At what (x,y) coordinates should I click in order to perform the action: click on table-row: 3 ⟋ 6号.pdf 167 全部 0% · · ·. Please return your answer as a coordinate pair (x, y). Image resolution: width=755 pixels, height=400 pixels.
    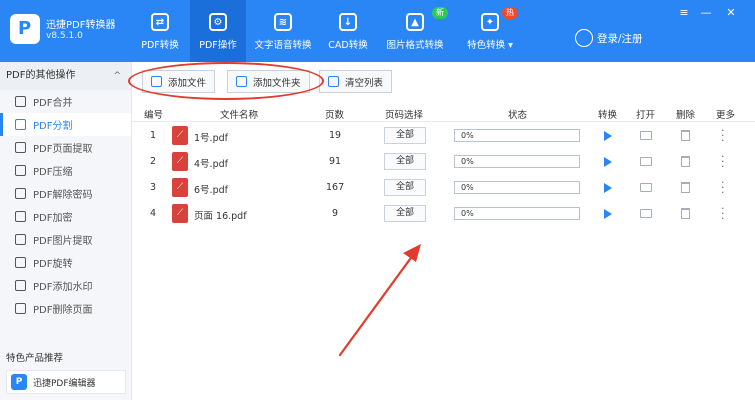
    Looking at the image, I should click on (443, 188).